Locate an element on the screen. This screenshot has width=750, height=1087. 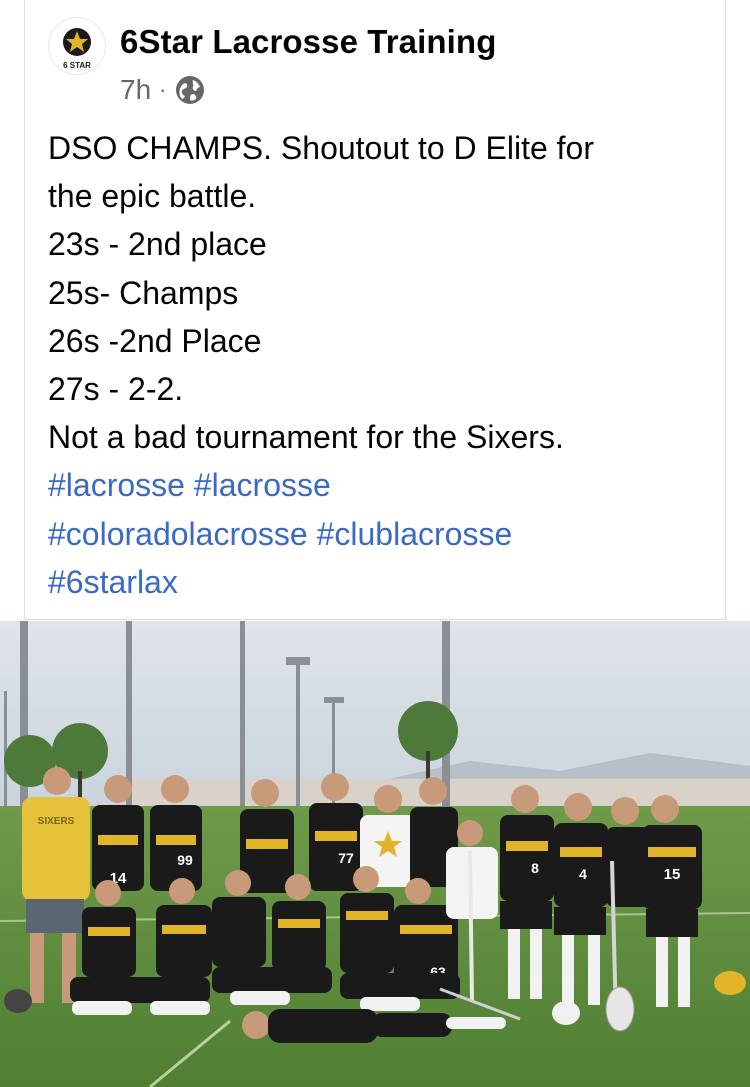
hashtag-link-line: #coloradolacrosse #clublacrosse is located at coordinates (383, 534).